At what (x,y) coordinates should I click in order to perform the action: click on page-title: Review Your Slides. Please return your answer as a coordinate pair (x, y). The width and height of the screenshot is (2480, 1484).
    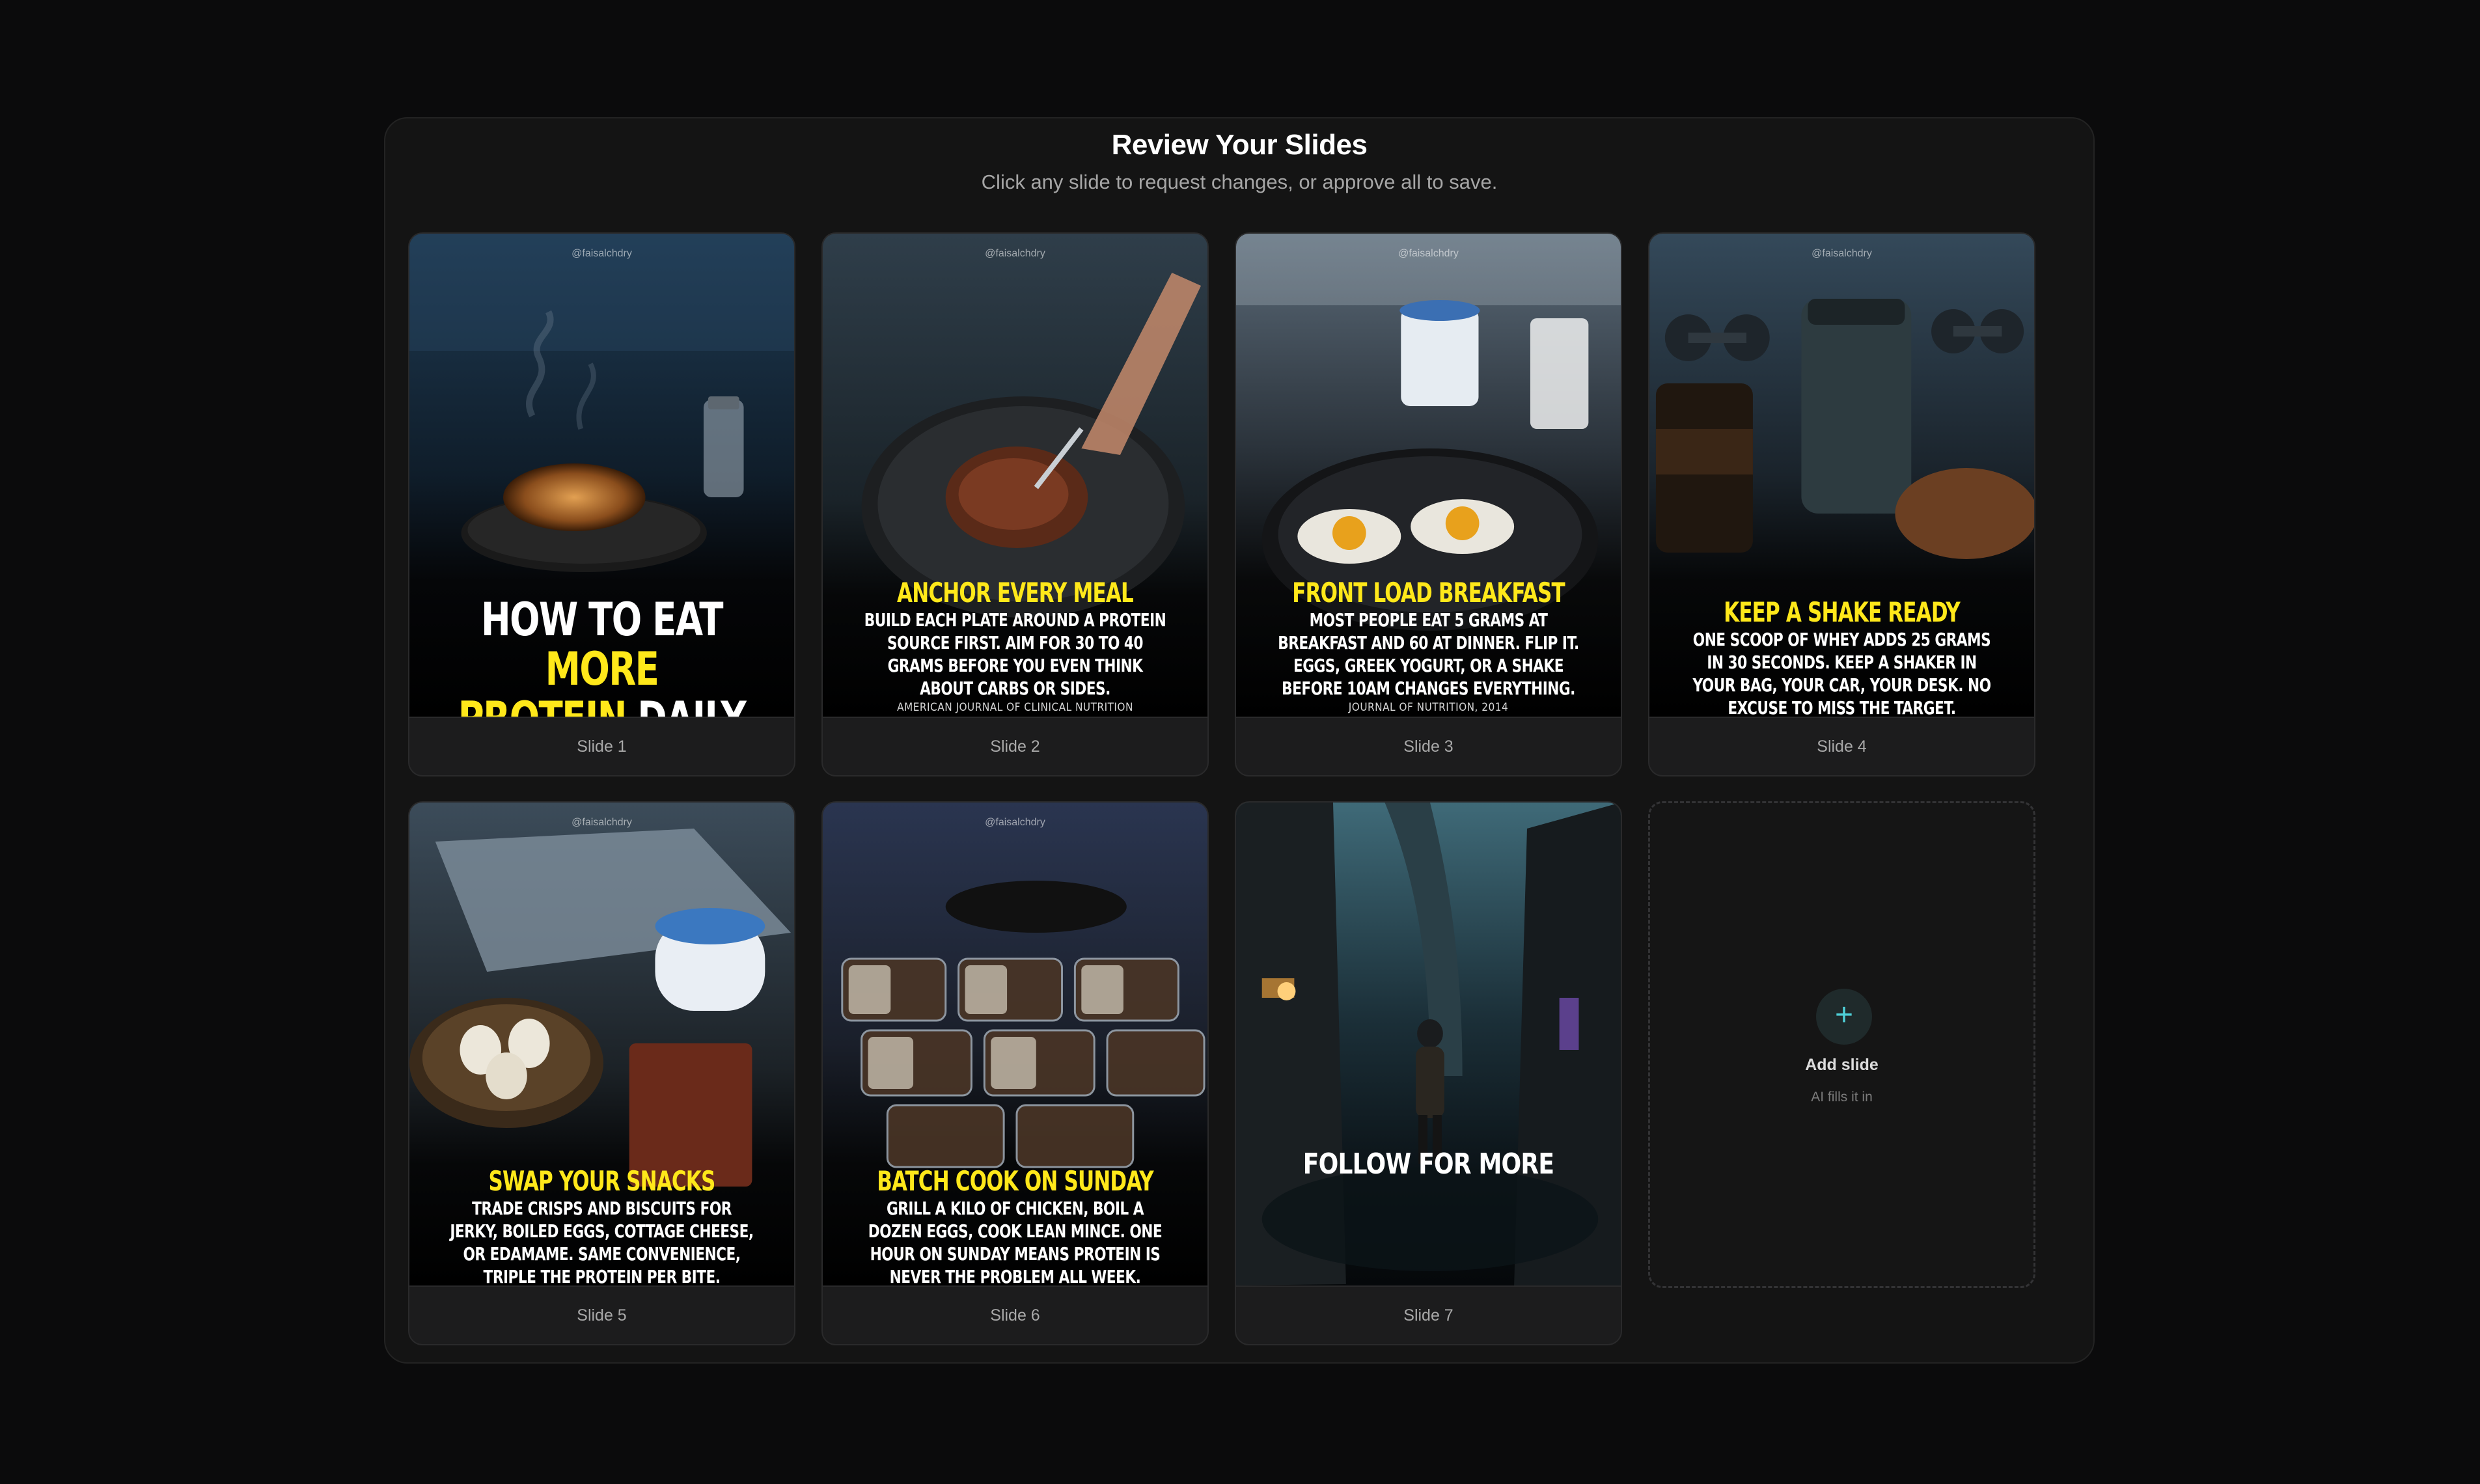
    Looking at the image, I should click on (1239, 145).